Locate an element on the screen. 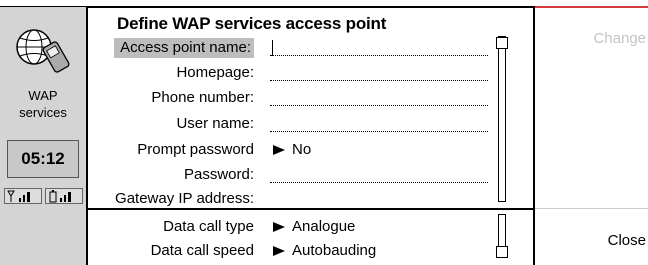  field-user-name: User name: is located at coordinates (292, 124).